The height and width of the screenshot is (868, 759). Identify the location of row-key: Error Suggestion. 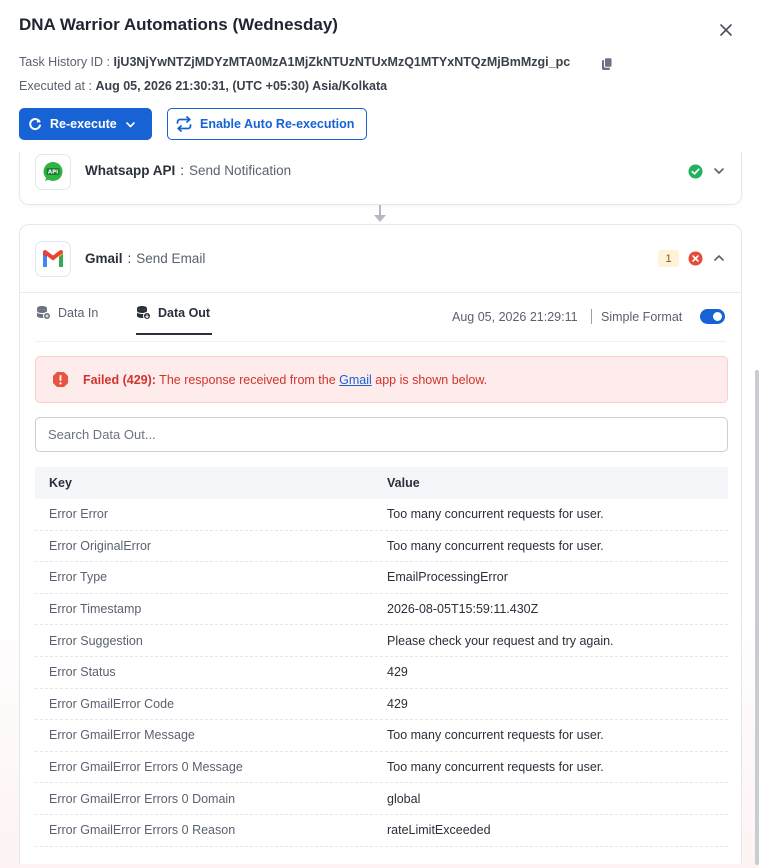
(96, 640).